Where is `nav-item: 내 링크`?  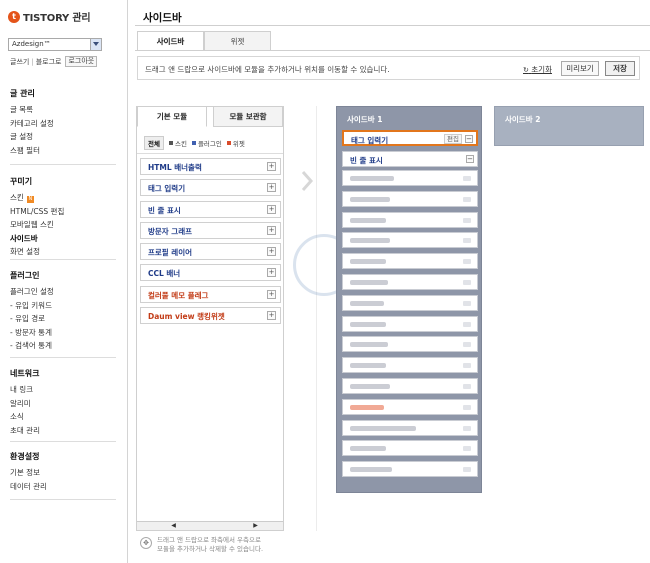 nav-item: 내 링크 is located at coordinates (63, 390).